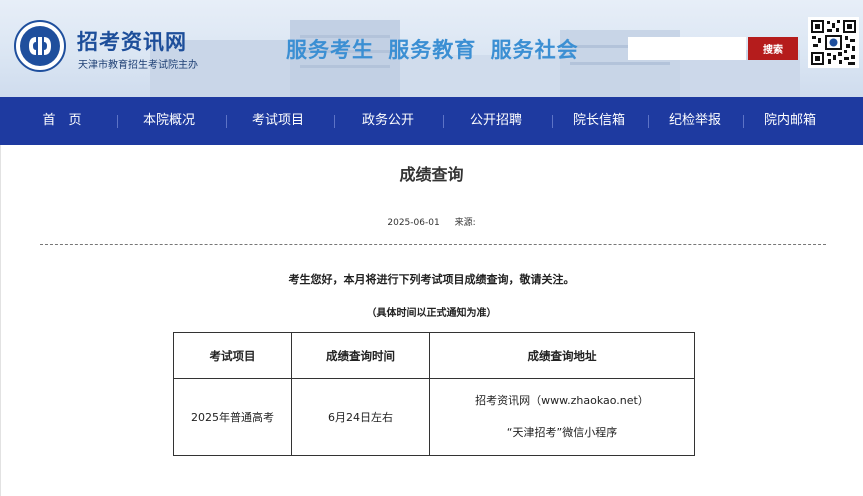 The width and height of the screenshot is (863, 496). I want to click on cell-exam: 2025年普通高考, so click(232, 417).